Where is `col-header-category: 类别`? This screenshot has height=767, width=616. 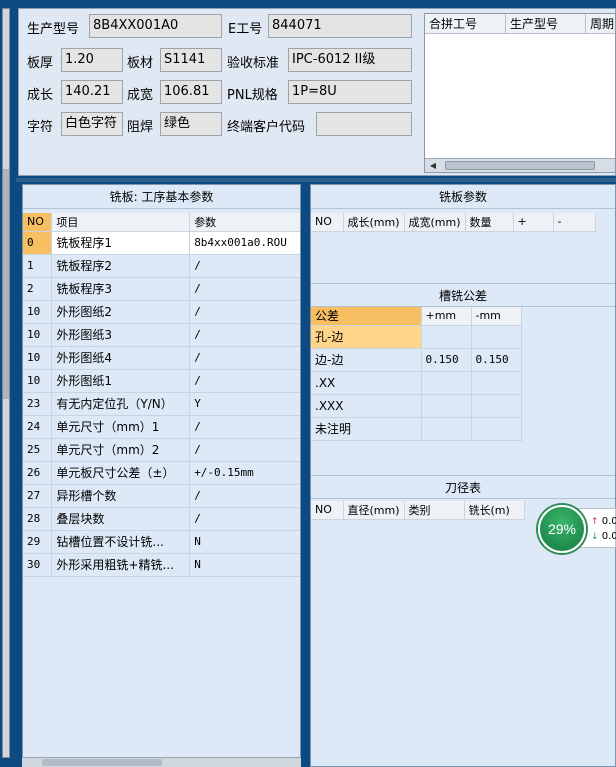
col-header-category: 类别 is located at coordinates (434, 510).